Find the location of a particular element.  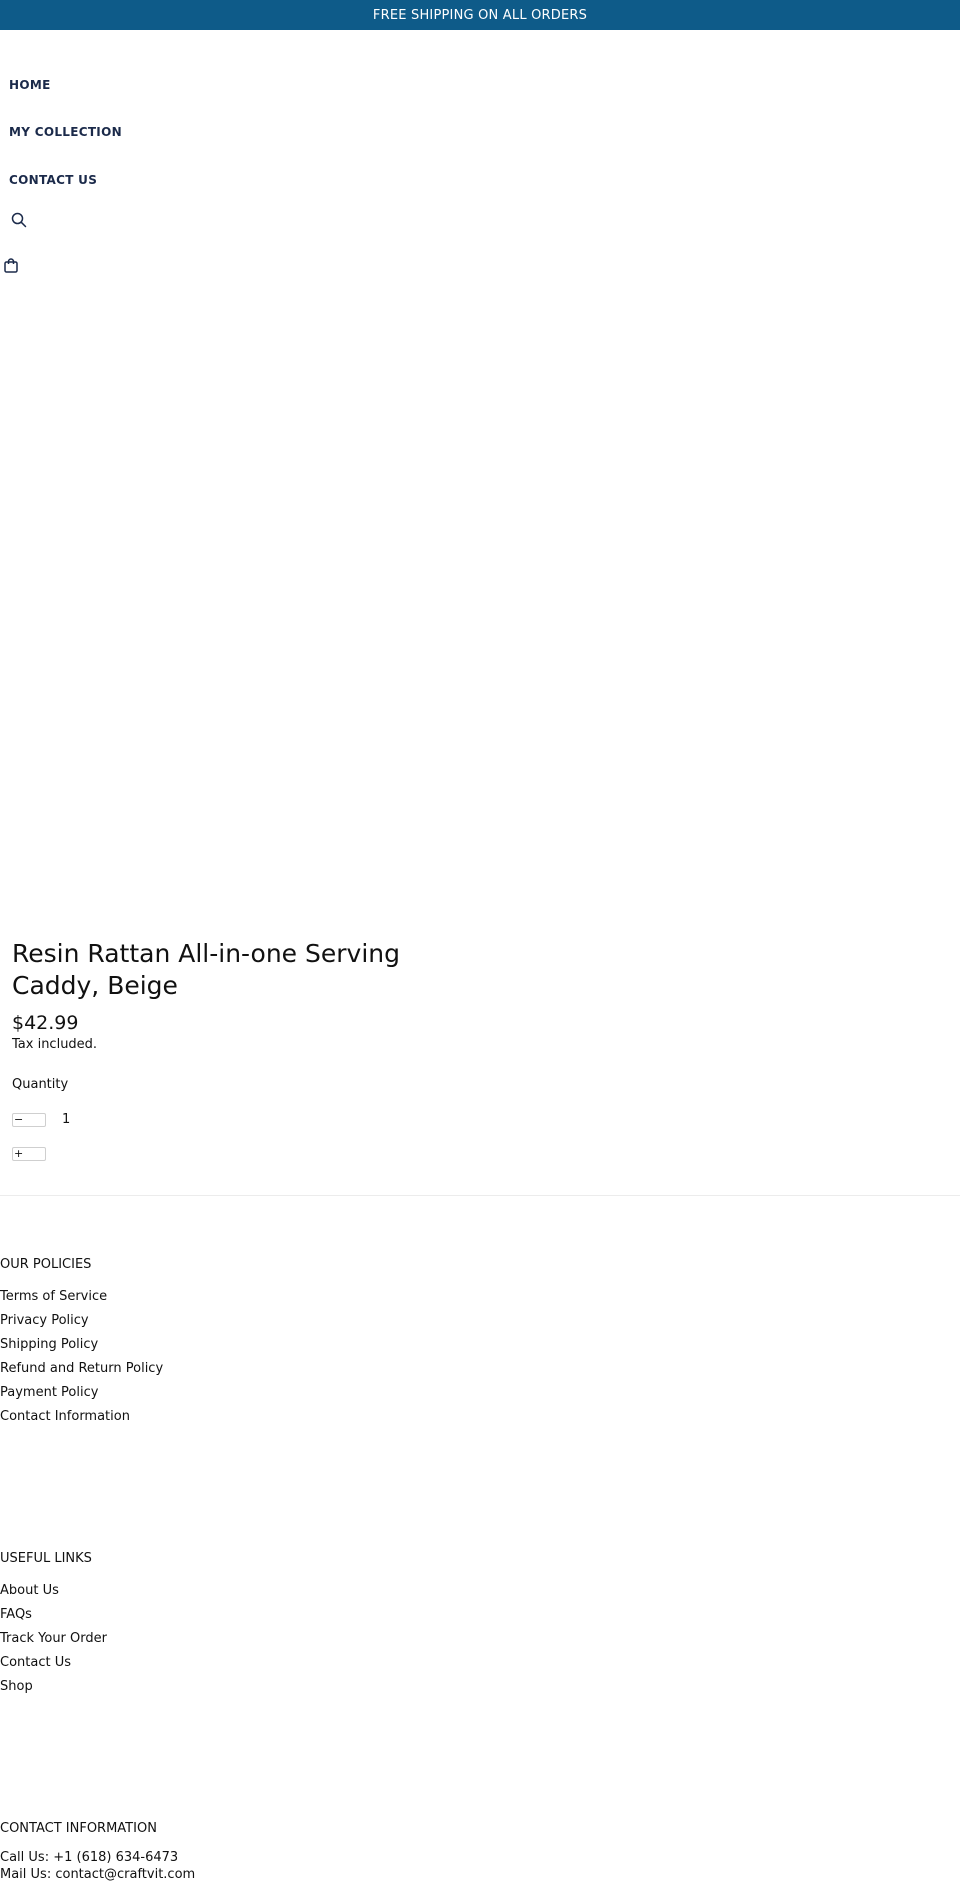

footer-link-terms: Terms of Service is located at coordinates (81, 1297).